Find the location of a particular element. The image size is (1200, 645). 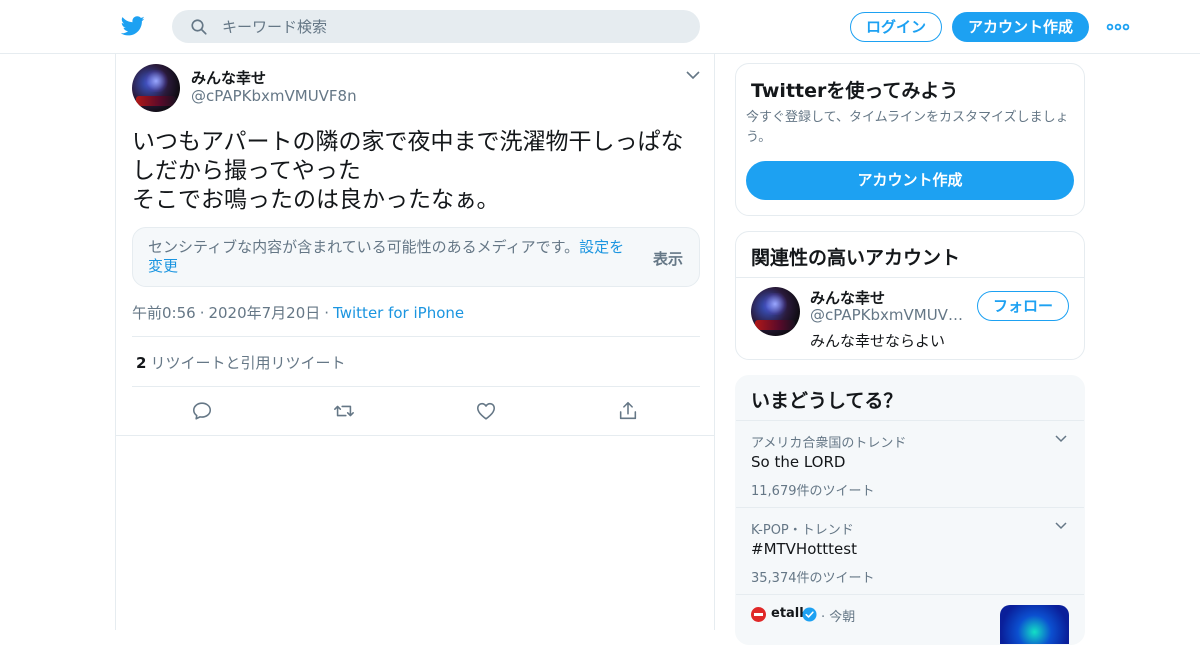

author-name: みんな幸せ is located at coordinates (228, 77).